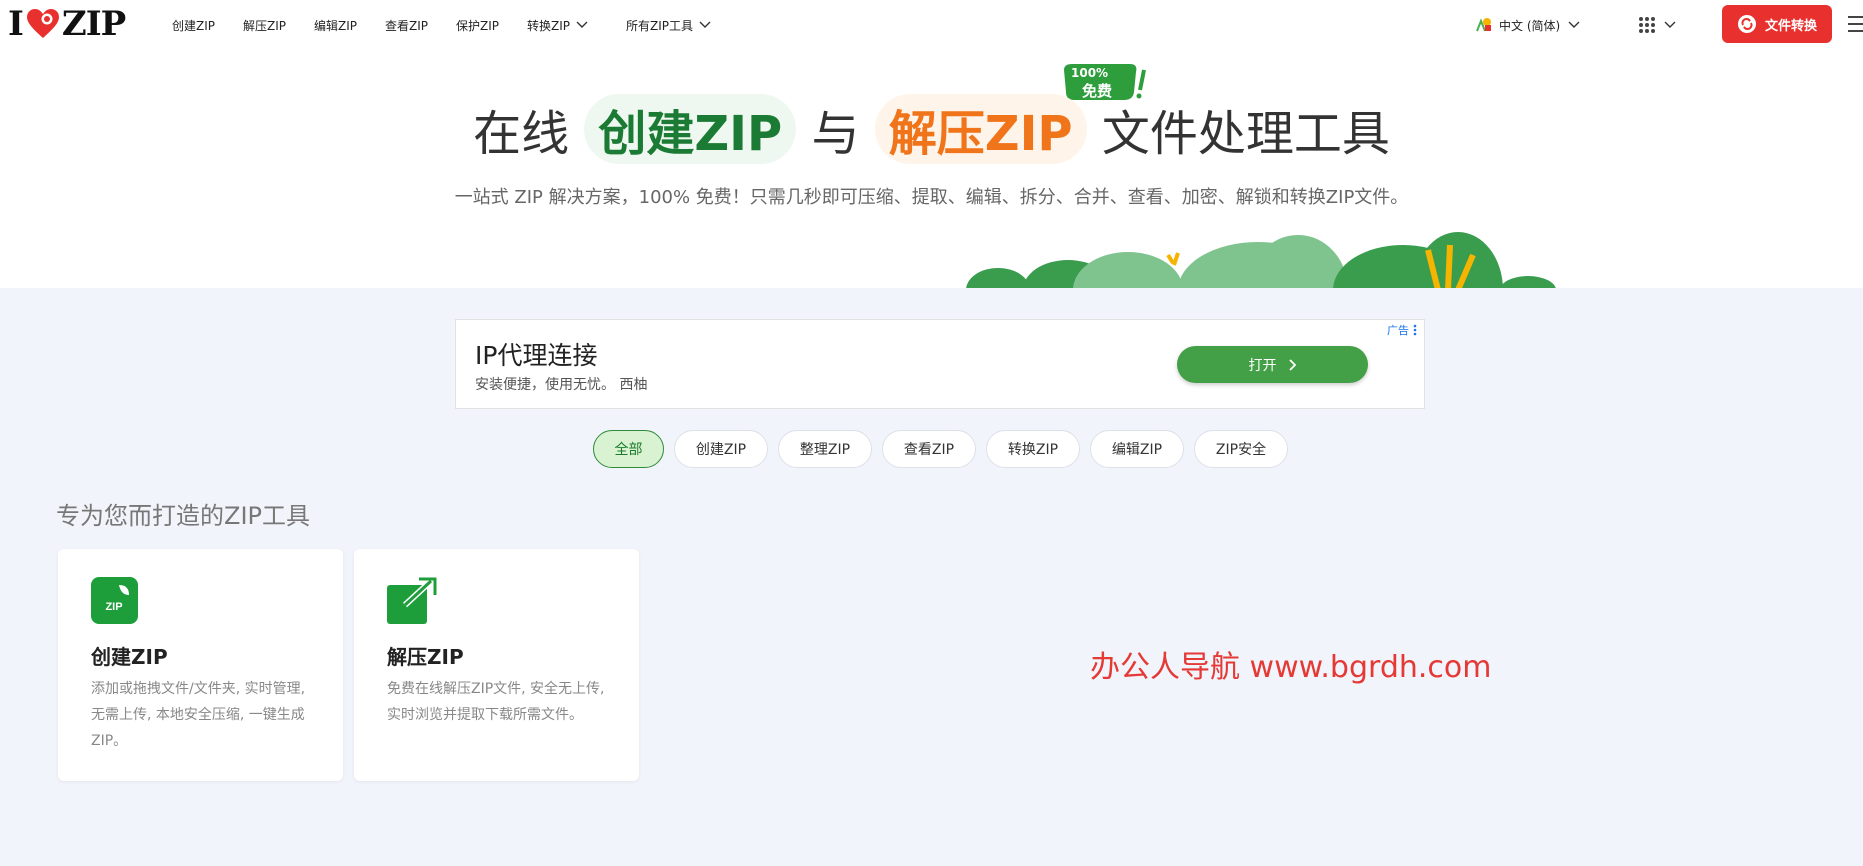 The width and height of the screenshot is (1863, 866). Describe the element at coordinates (16, 24) in the screenshot. I see `logo-text-i: I` at that location.